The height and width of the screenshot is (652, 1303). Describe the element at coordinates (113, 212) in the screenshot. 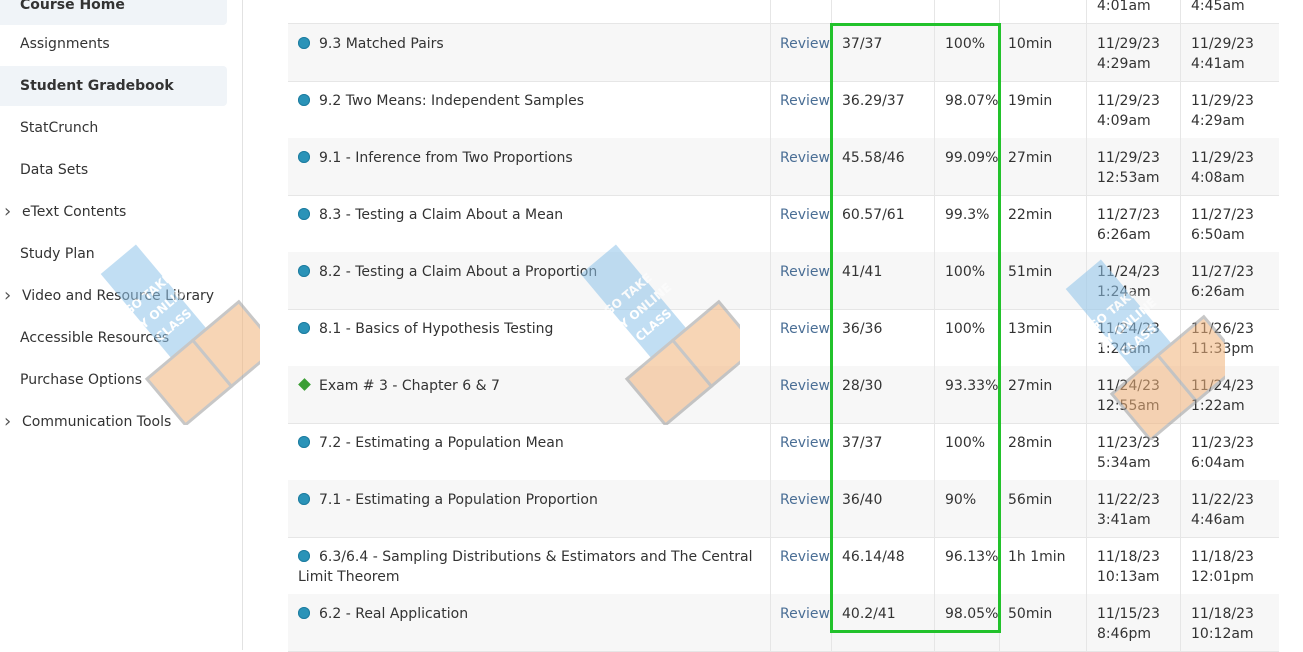

I see `sidebar-item-etext-contents: › eText Contents` at that location.